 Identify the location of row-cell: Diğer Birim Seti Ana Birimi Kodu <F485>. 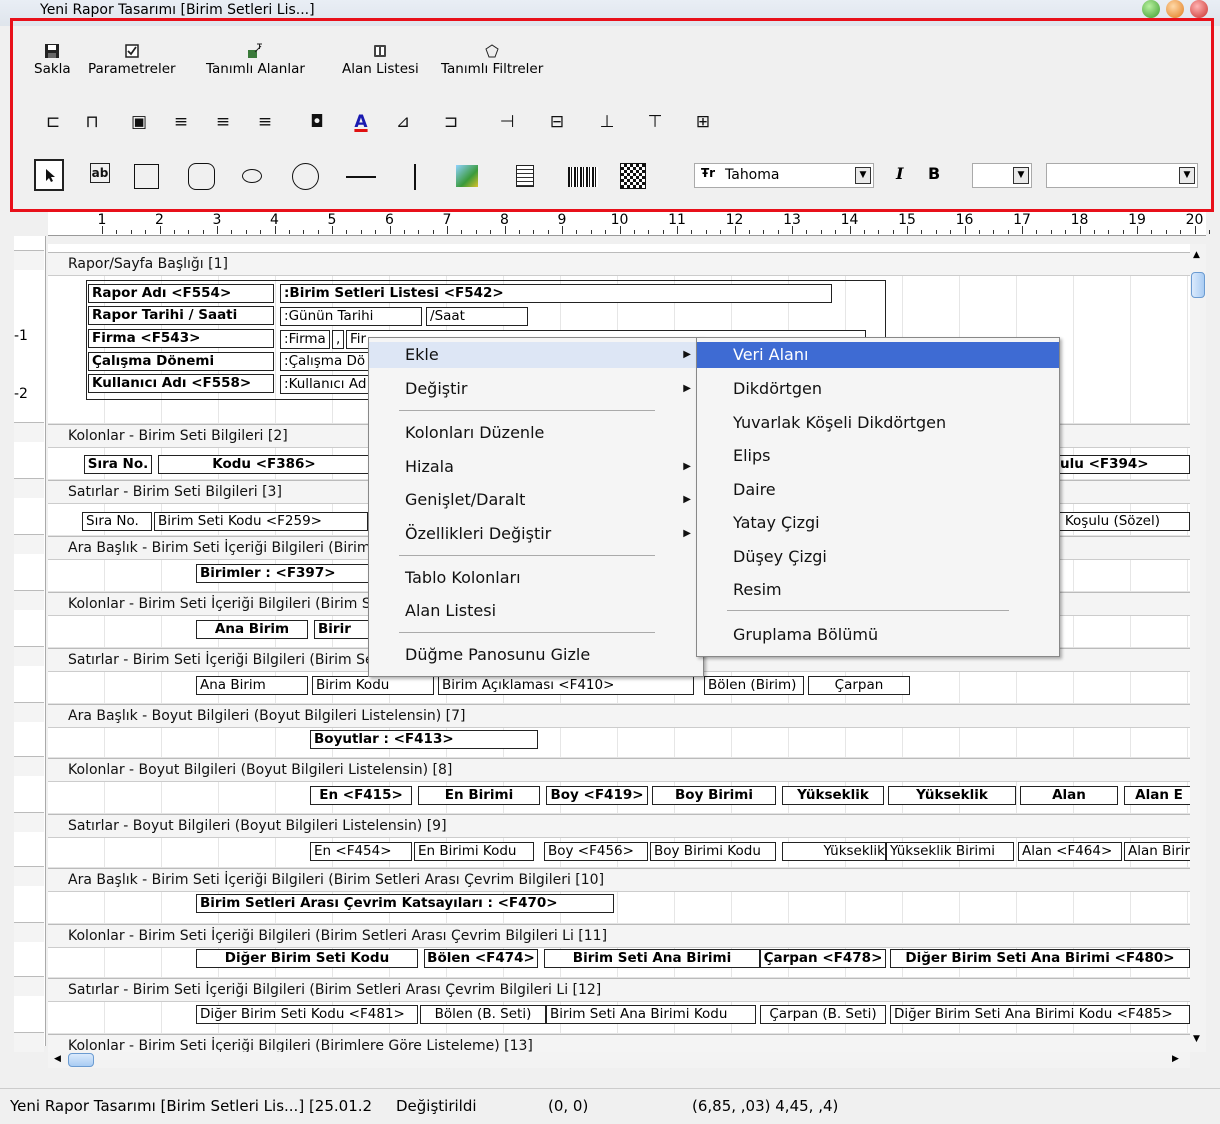
(1040, 1014).